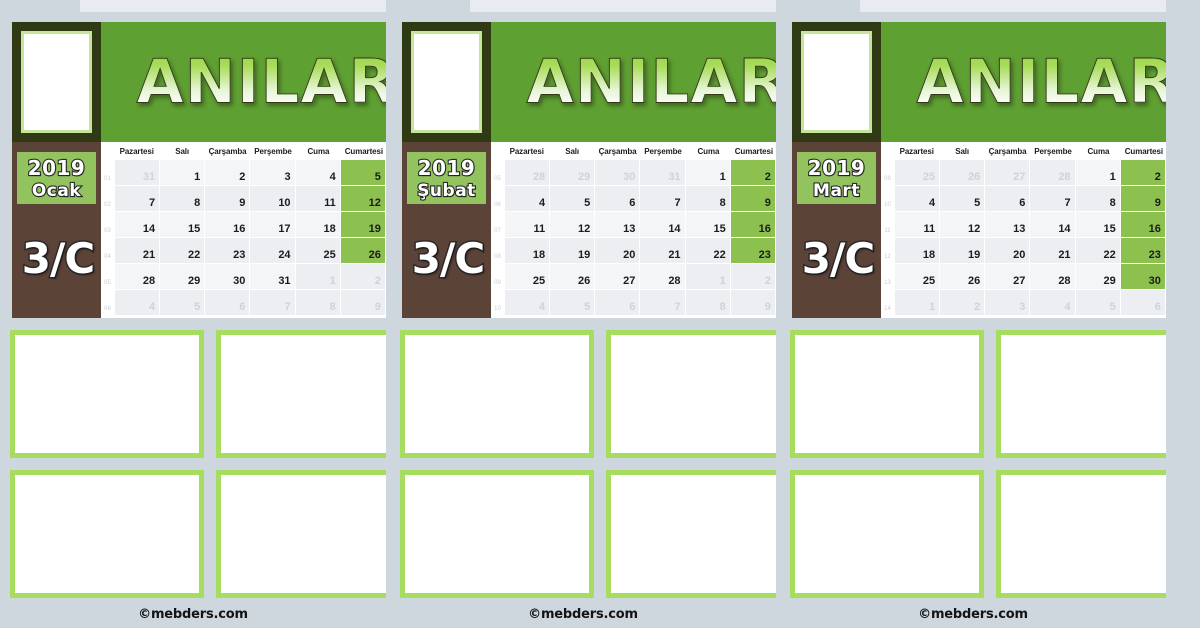 This screenshot has height=628, width=1200. I want to click on calendar-day-cell: 17, so click(272, 224).